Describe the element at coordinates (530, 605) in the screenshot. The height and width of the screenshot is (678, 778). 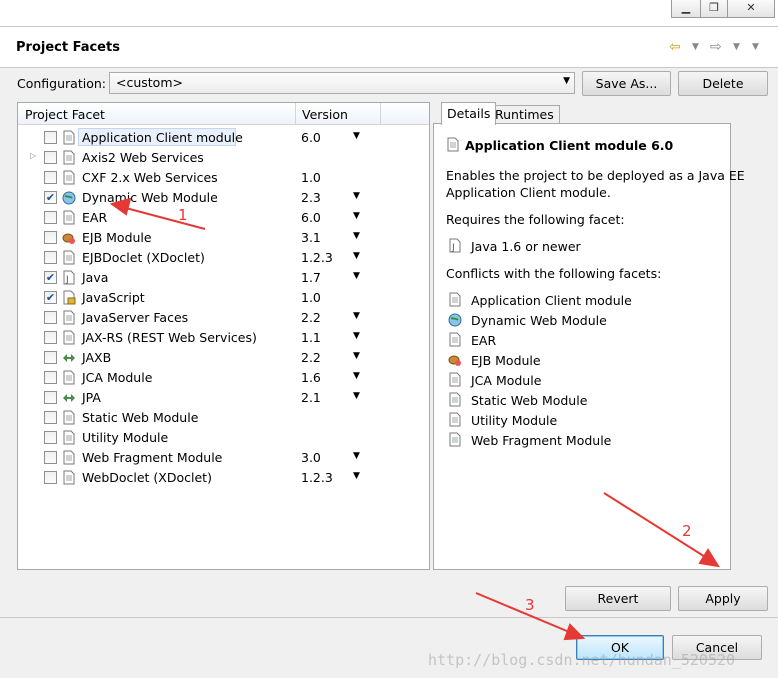
I see `annotation-label-3: 3` at that location.